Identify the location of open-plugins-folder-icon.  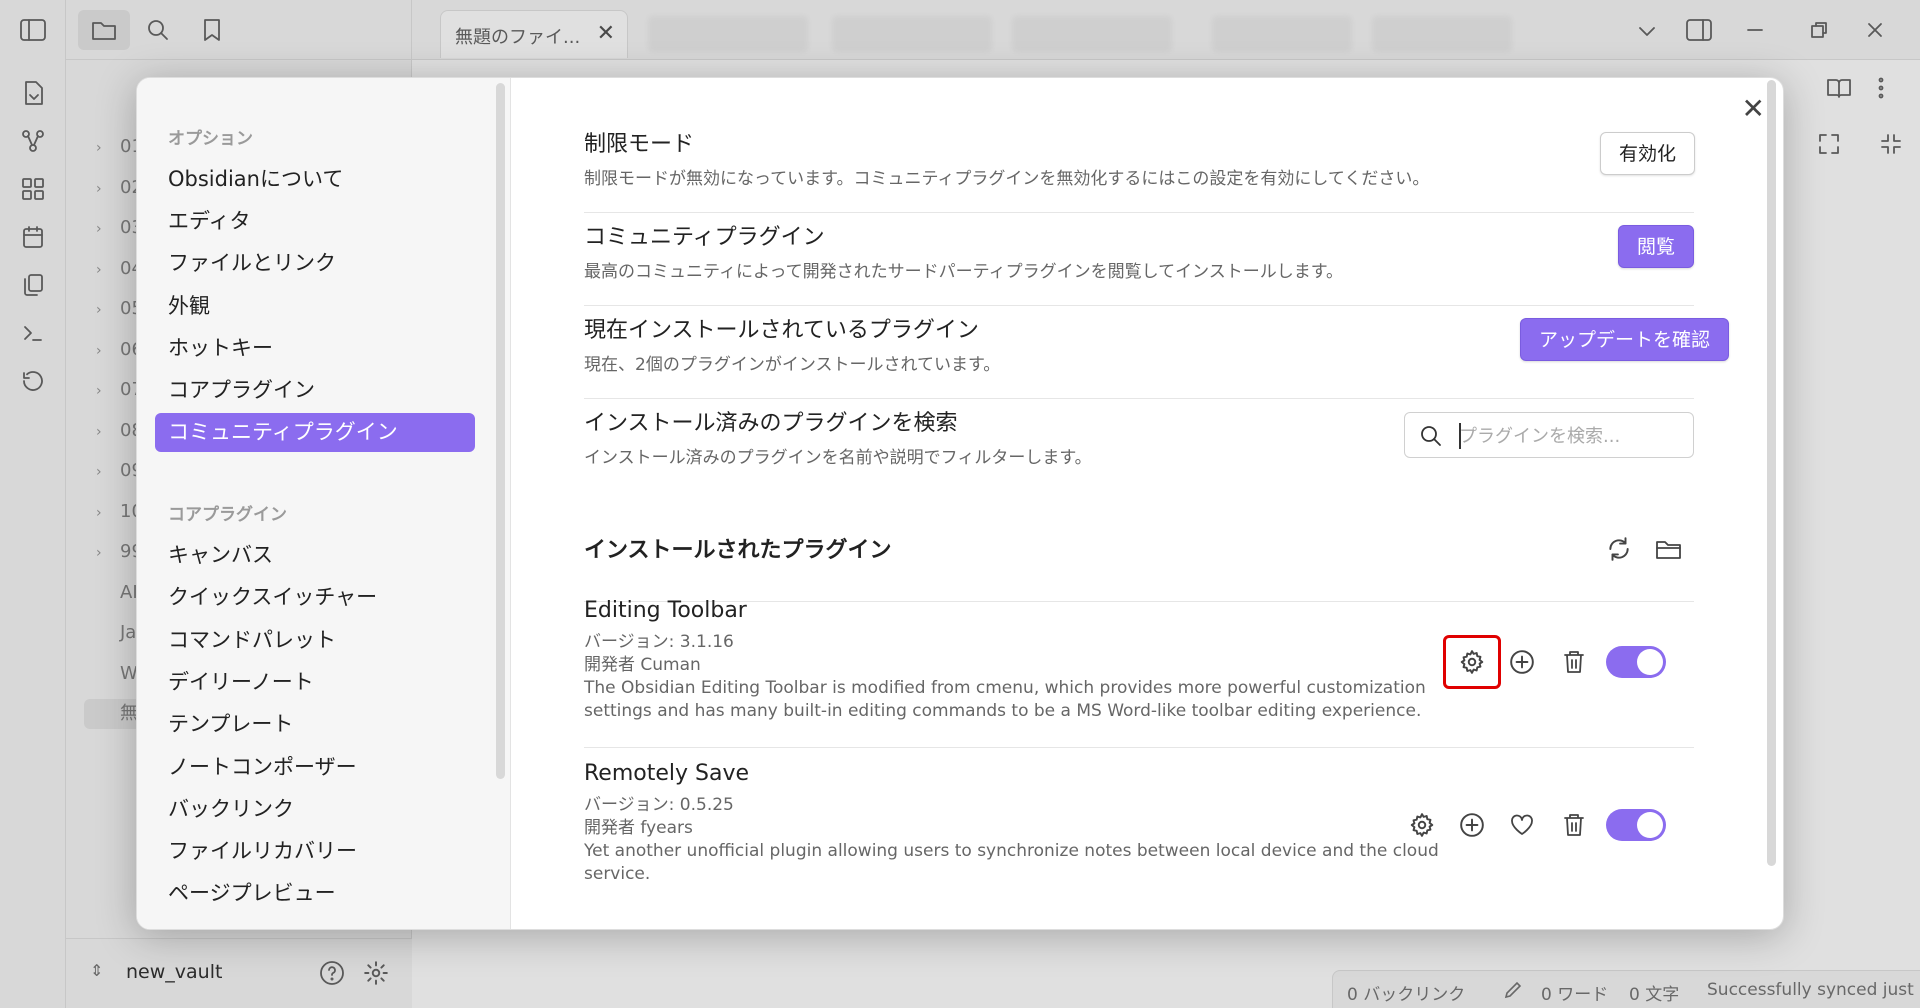
(1669, 549).